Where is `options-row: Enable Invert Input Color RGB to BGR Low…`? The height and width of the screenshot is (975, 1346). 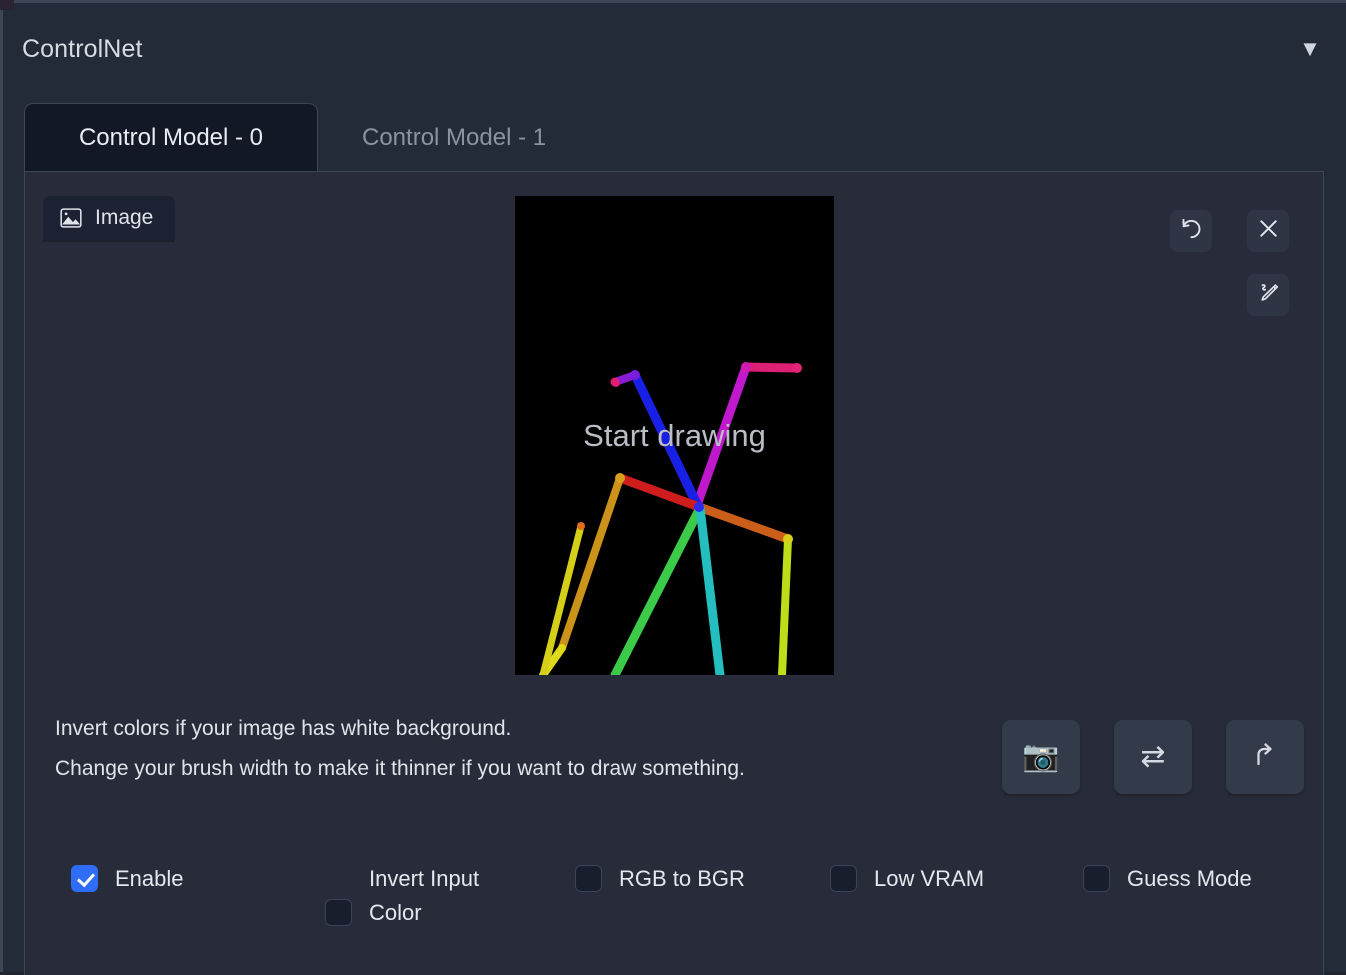
options-row: Enable Invert Input Color RGB to BGR Low… is located at coordinates (680, 907).